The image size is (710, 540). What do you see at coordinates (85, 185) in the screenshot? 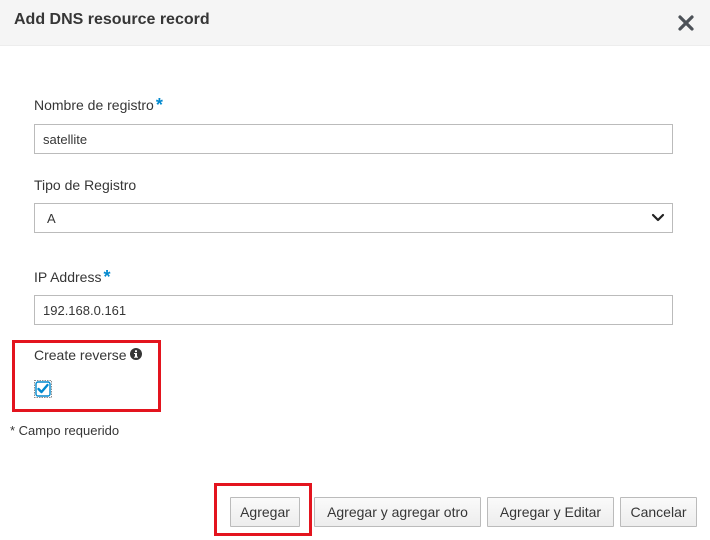
I see `record-type-label: Tipo de Registro` at bounding box center [85, 185].